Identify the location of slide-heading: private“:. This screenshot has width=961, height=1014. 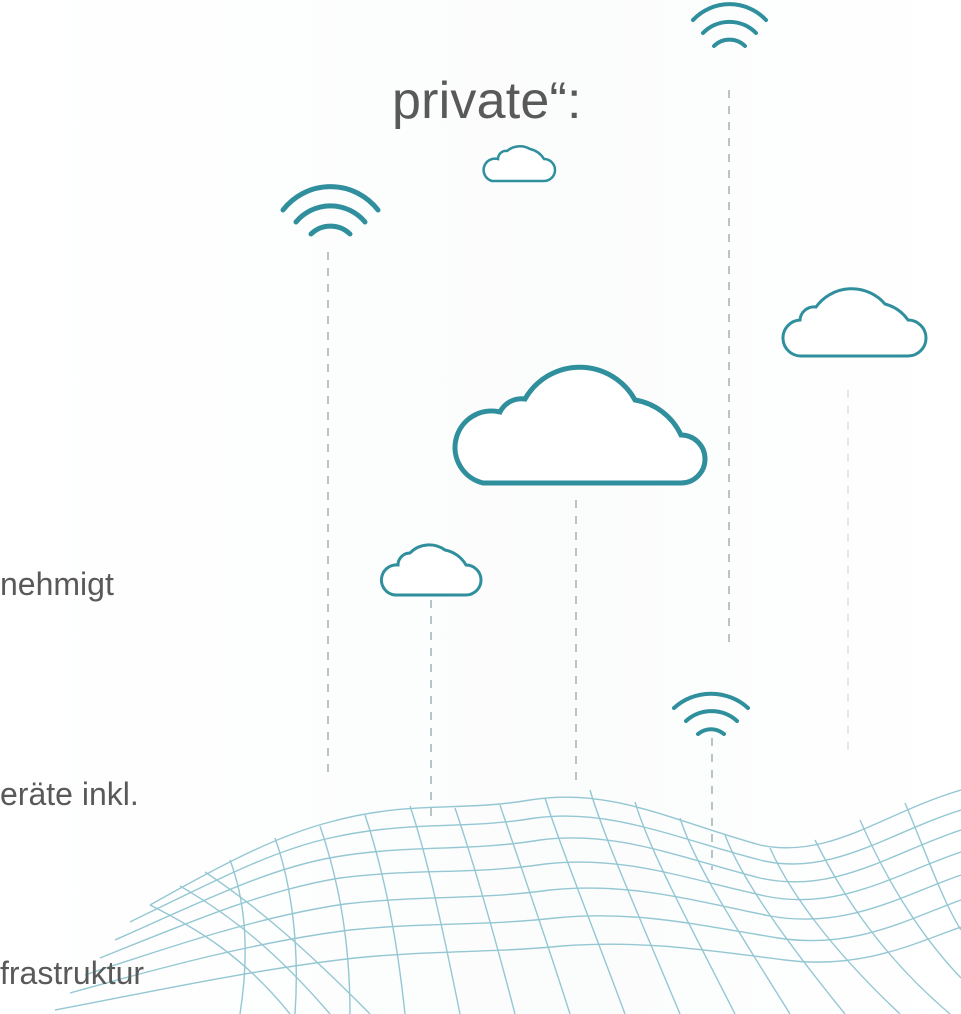
(487, 101).